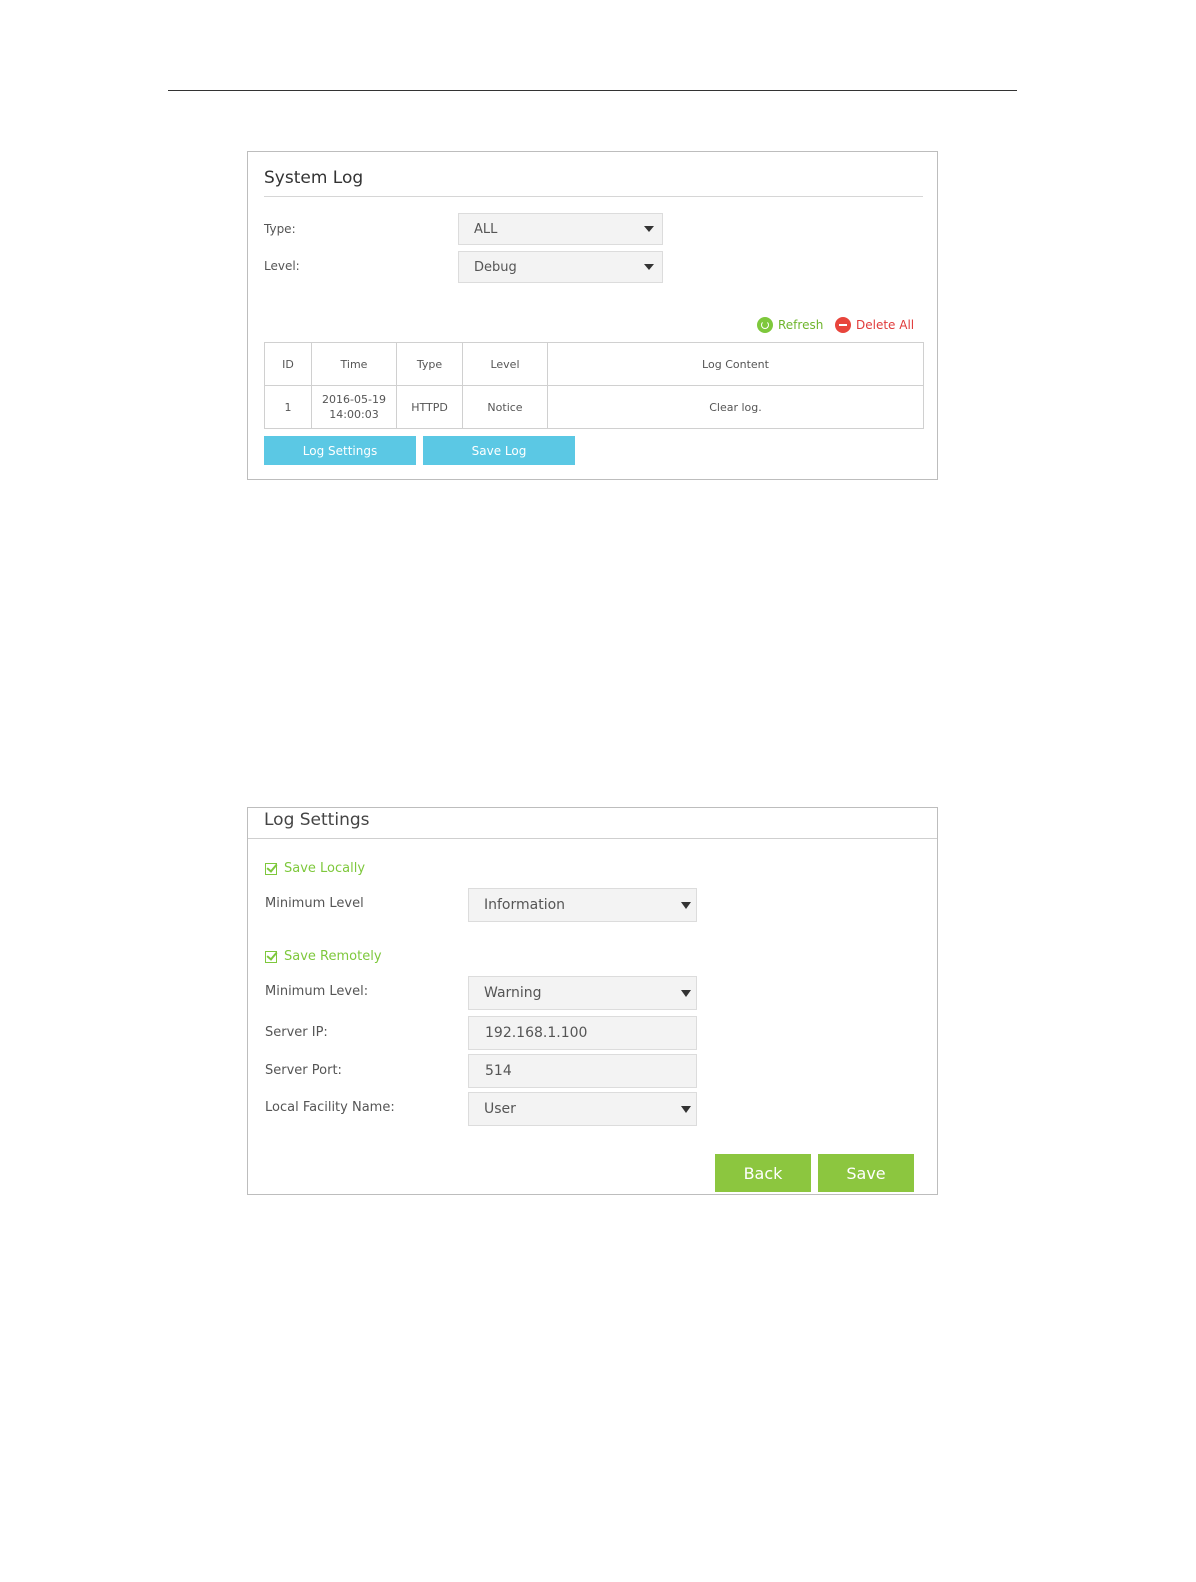 Image resolution: width=1196 pixels, height=1582 pixels. I want to click on remote-min-level-select: Warning, so click(582, 993).